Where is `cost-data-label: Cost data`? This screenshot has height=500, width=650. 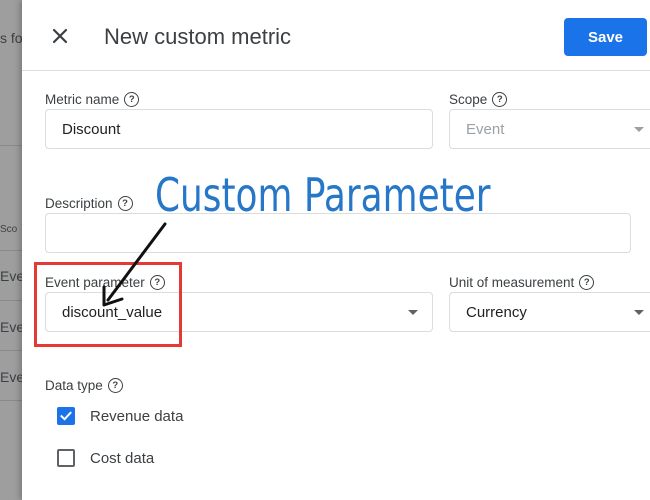
cost-data-label: Cost data is located at coordinates (122, 458).